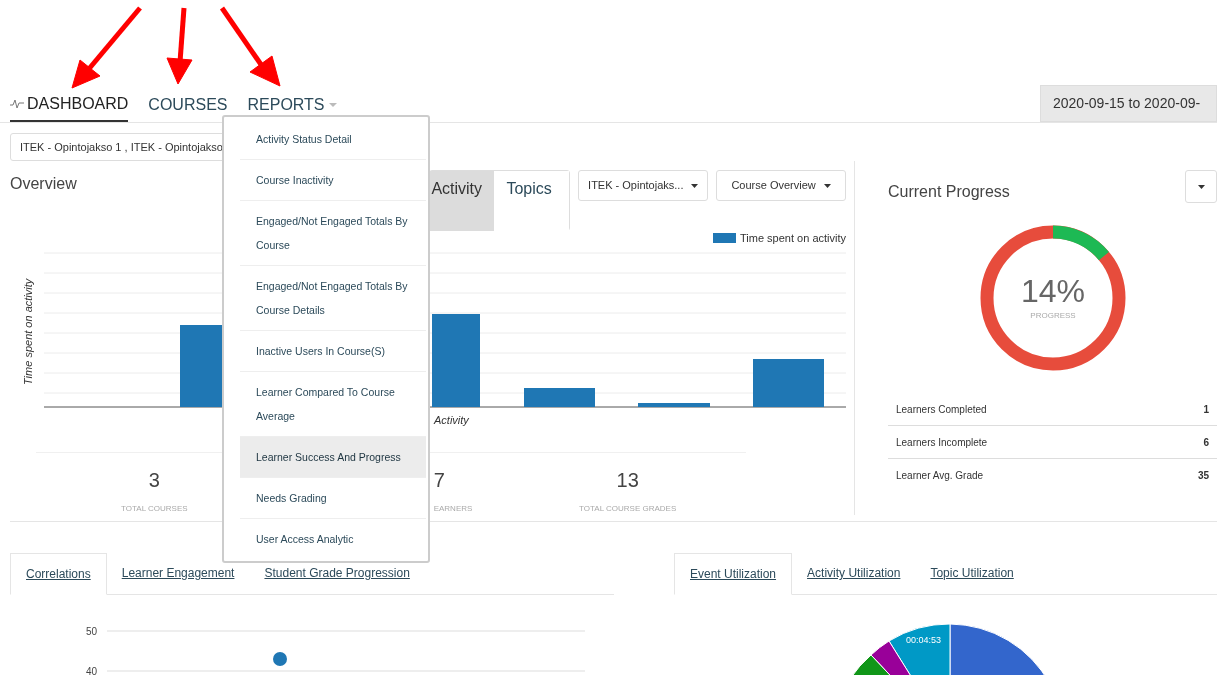  Describe the element at coordinates (154, 509) in the screenshot. I see `stat-label: TOTAL COURSES` at that location.